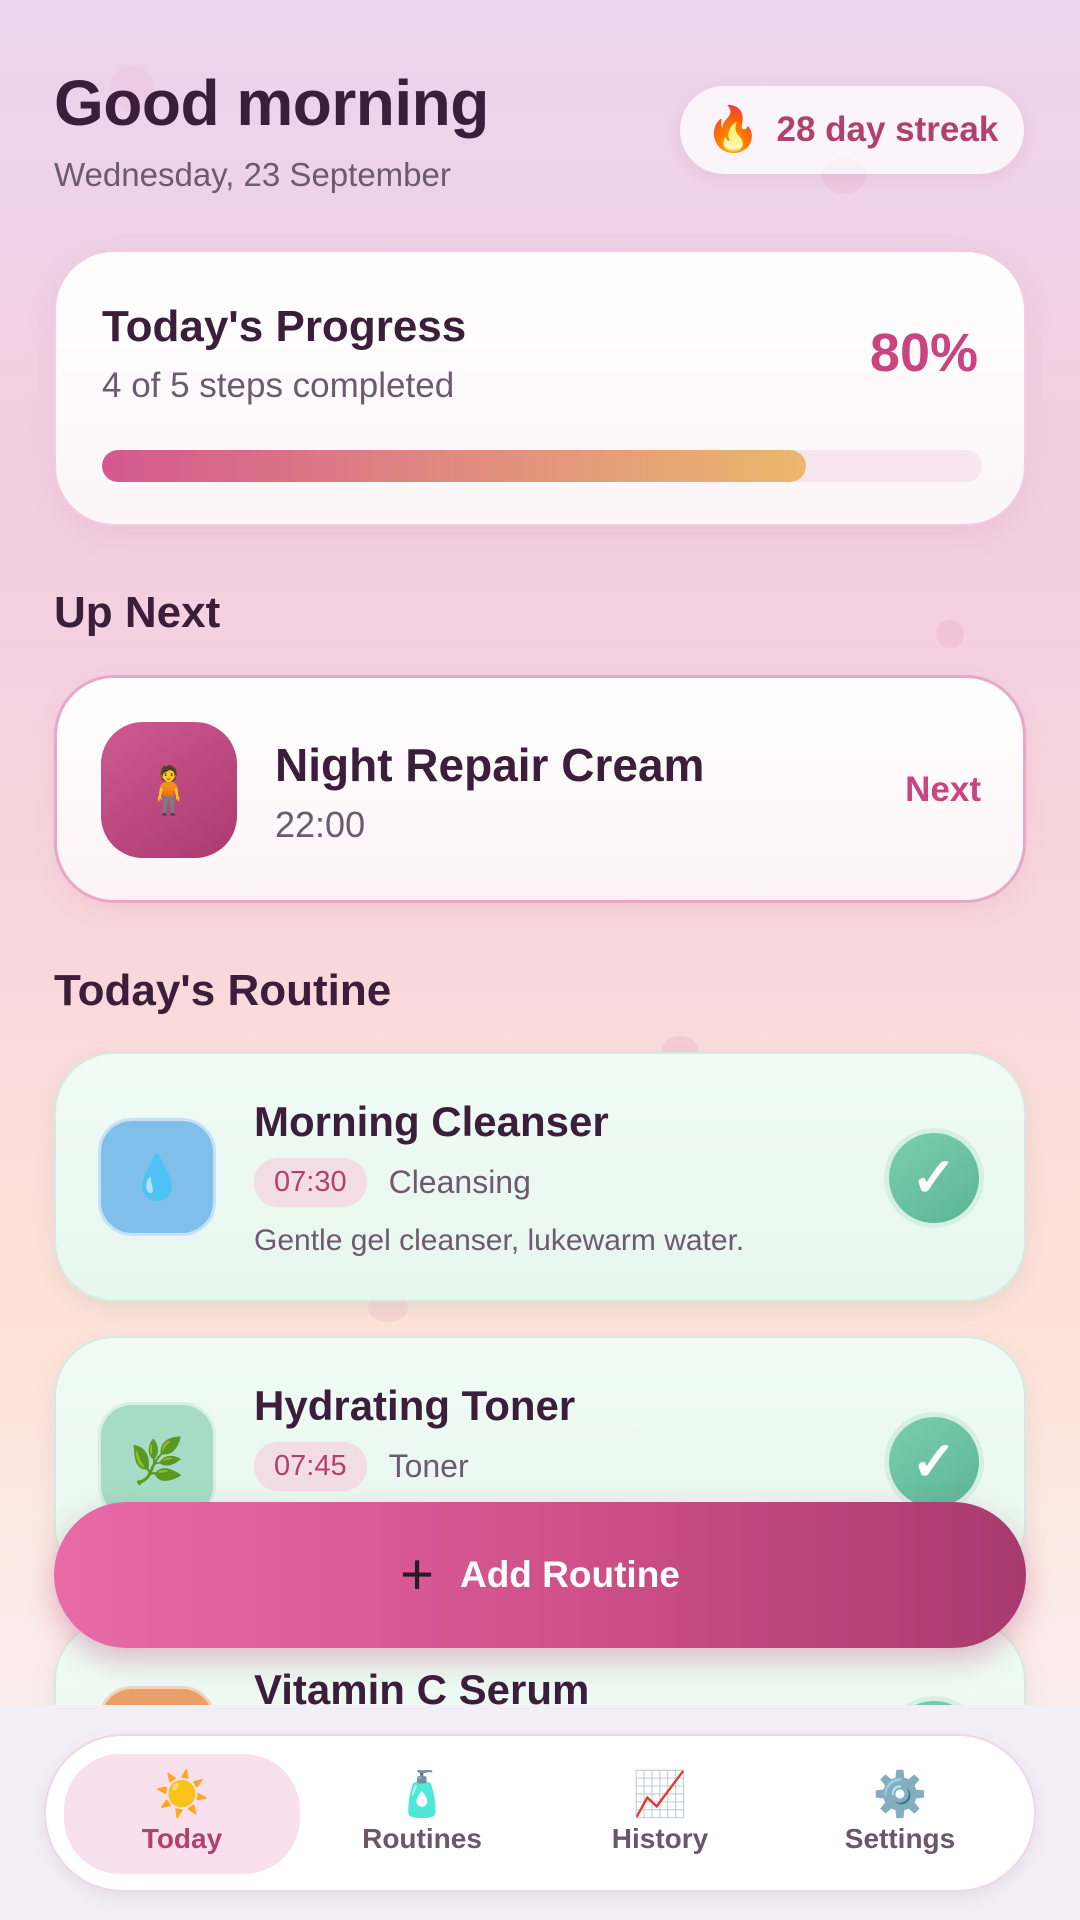  What do you see at coordinates (660, 1838) in the screenshot?
I see `nav-tab-label: History` at bounding box center [660, 1838].